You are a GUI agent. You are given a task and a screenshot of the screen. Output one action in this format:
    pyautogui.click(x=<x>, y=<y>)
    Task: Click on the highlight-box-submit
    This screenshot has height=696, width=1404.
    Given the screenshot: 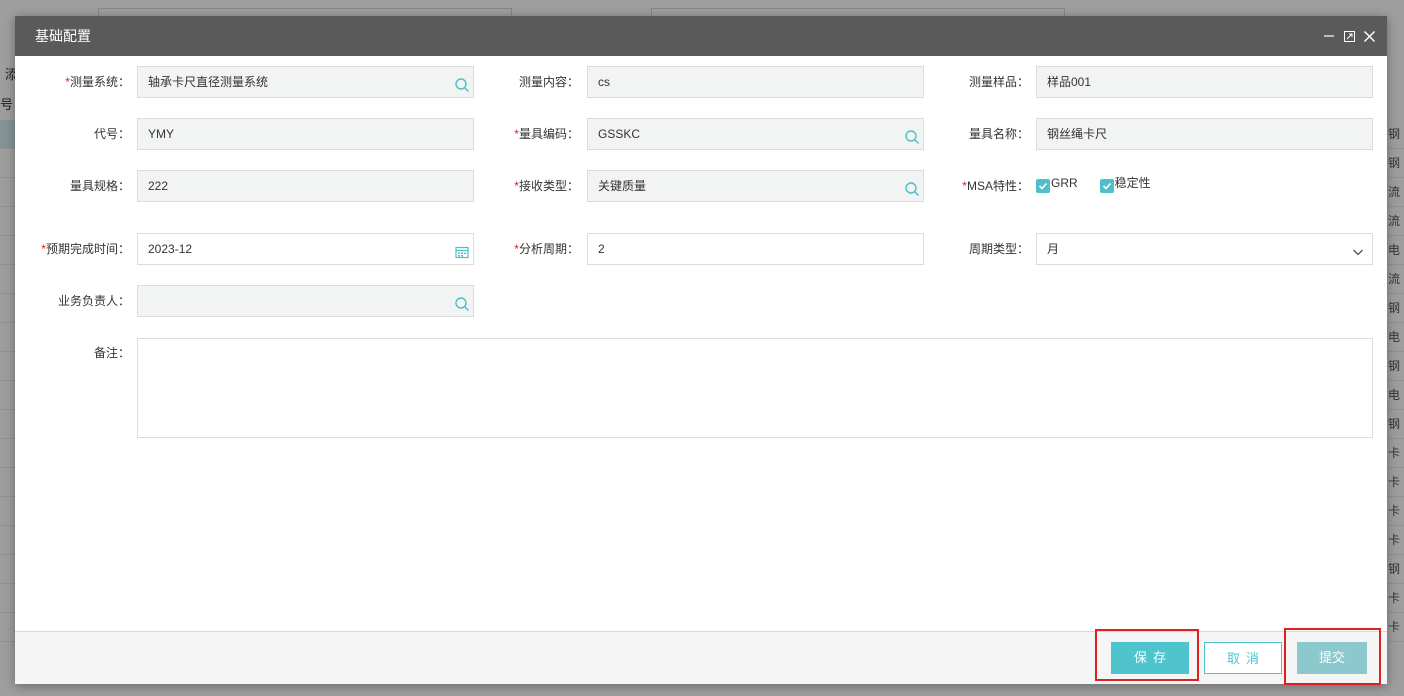 What is the action you would take?
    pyautogui.click(x=1332, y=656)
    